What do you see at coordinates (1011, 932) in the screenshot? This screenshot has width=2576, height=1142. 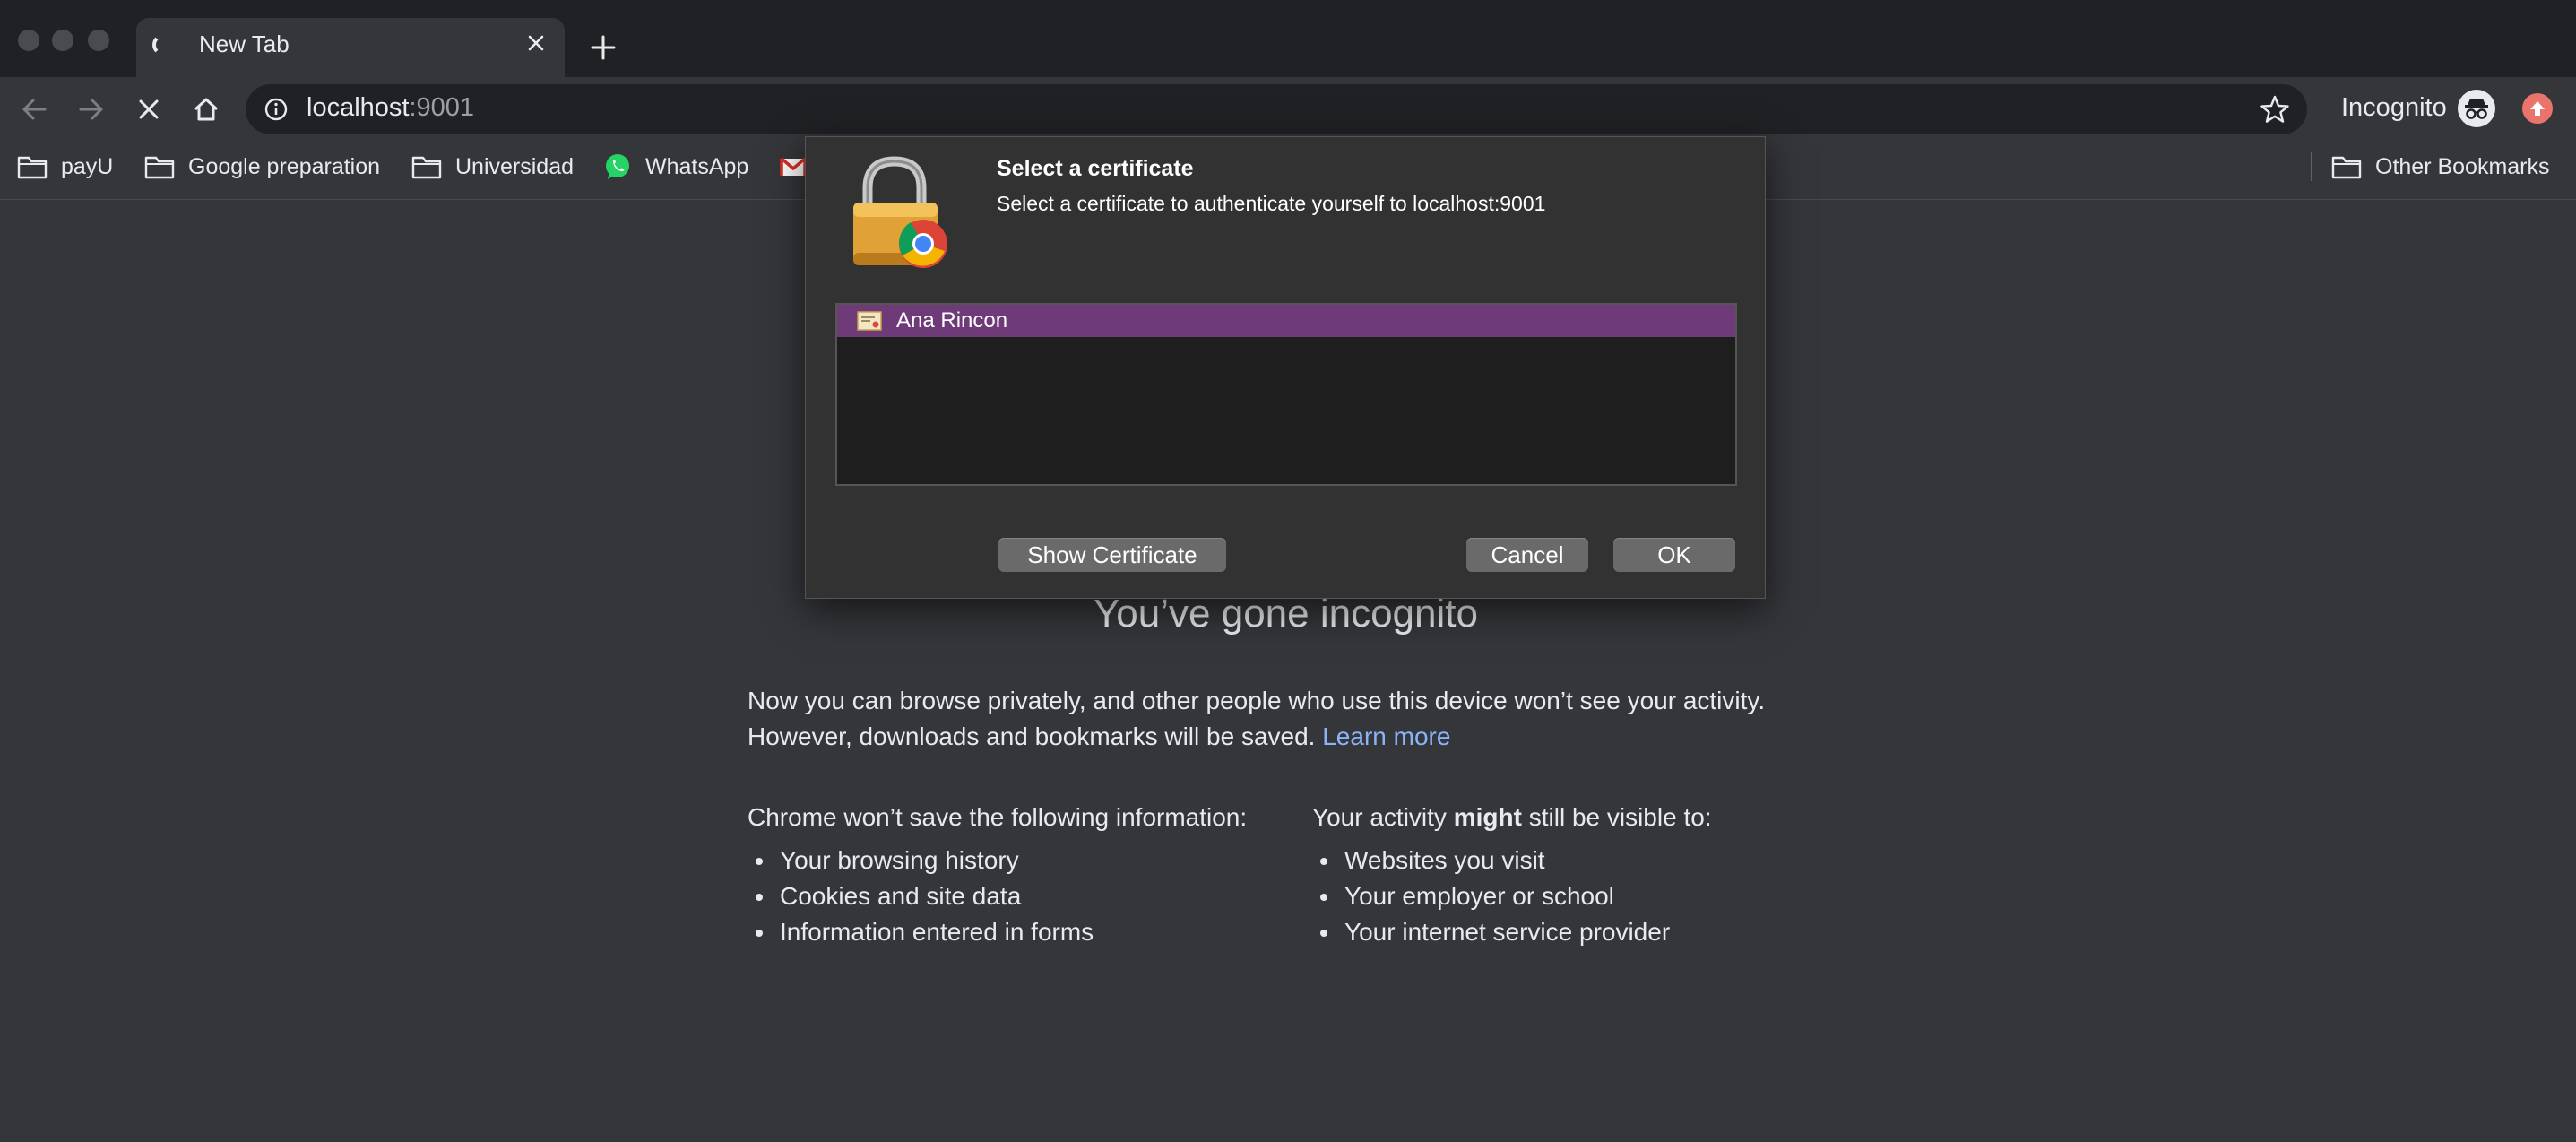 I see `list-item: Information entered in forms` at bounding box center [1011, 932].